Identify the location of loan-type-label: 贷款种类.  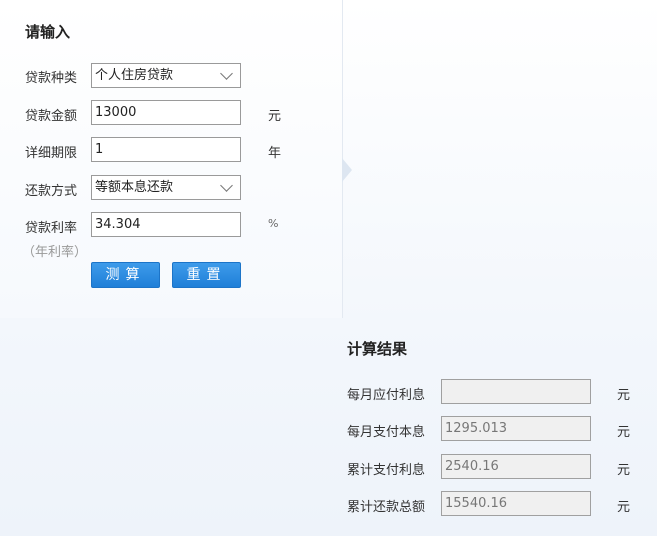
(51, 78).